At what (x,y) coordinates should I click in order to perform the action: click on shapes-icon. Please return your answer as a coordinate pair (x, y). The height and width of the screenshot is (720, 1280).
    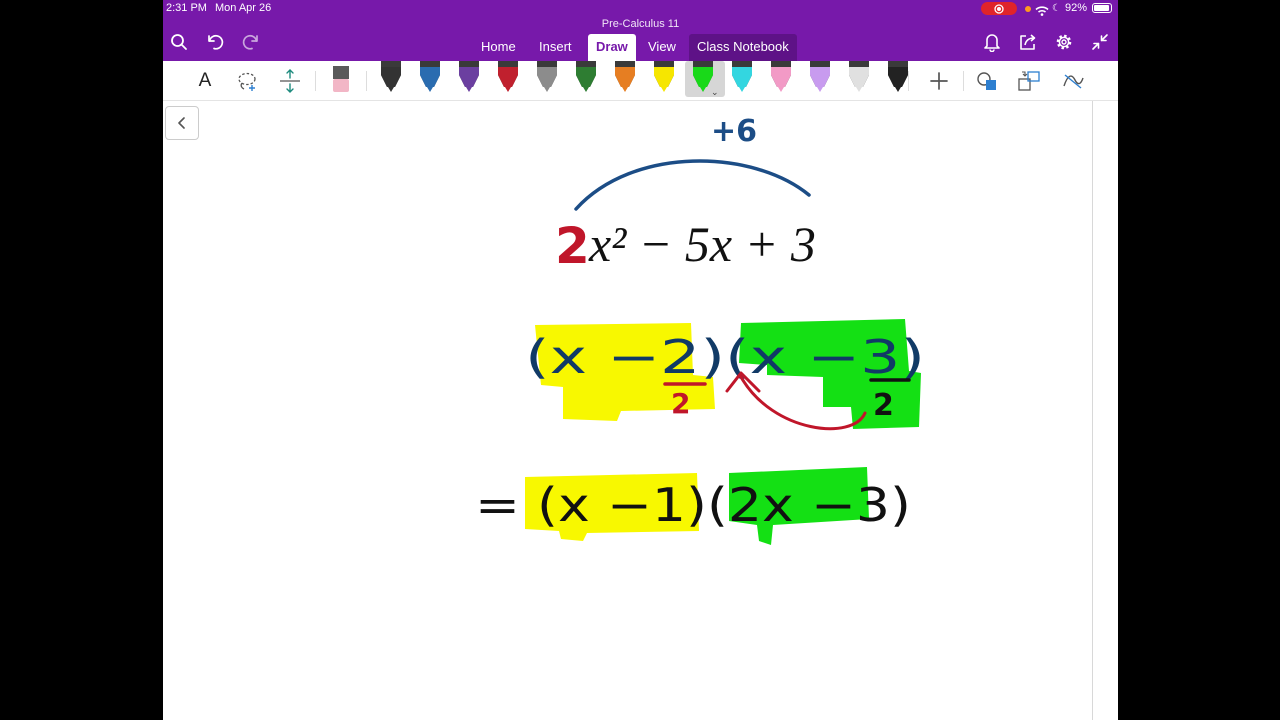
    Looking at the image, I should click on (987, 81).